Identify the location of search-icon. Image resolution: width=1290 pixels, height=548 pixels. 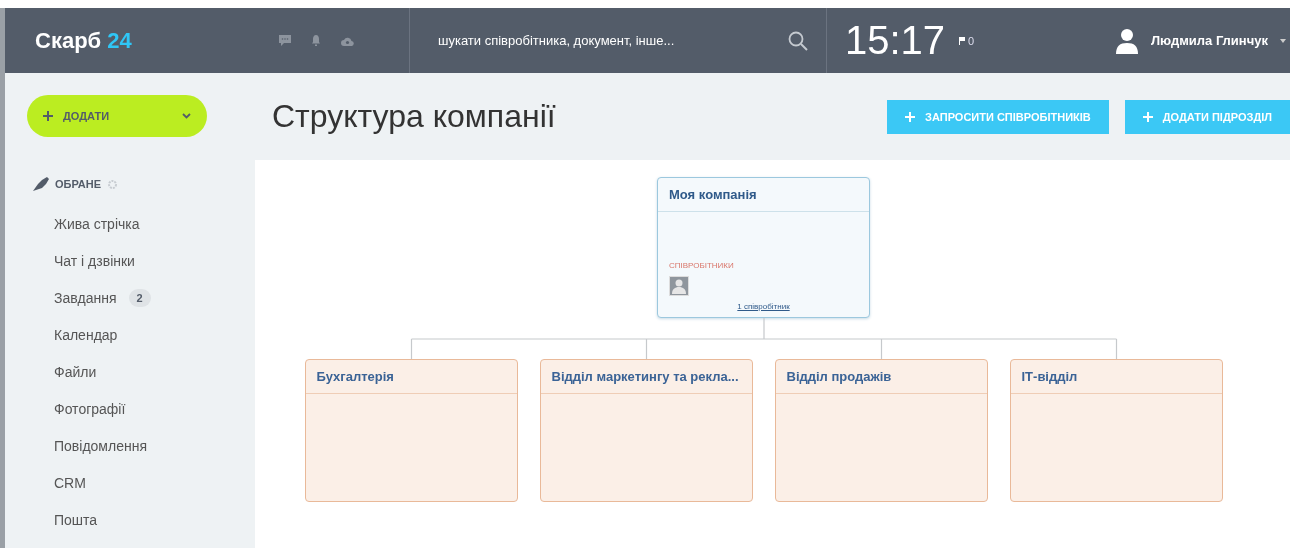
(798, 40).